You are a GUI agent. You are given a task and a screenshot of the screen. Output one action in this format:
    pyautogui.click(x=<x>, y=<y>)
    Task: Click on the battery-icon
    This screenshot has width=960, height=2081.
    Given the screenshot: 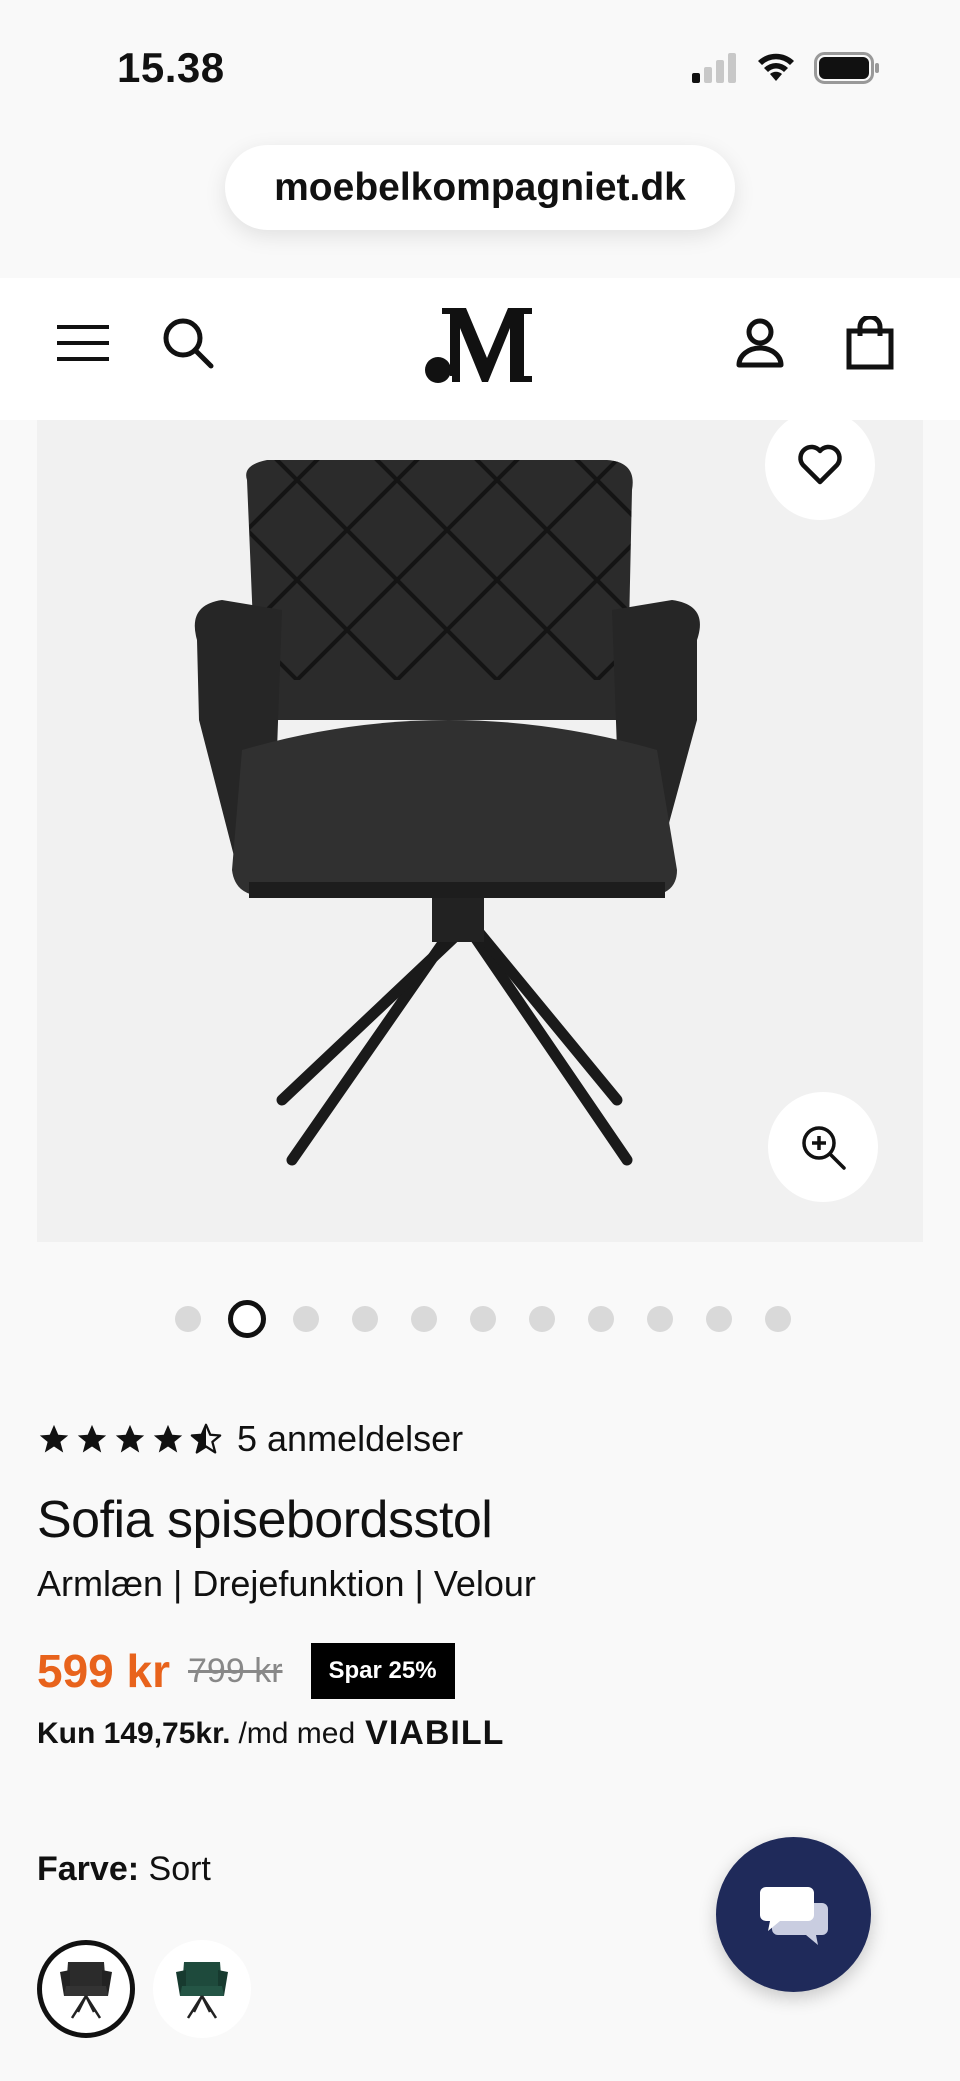 What is the action you would take?
    pyautogui.click(x=846, y=68)
    